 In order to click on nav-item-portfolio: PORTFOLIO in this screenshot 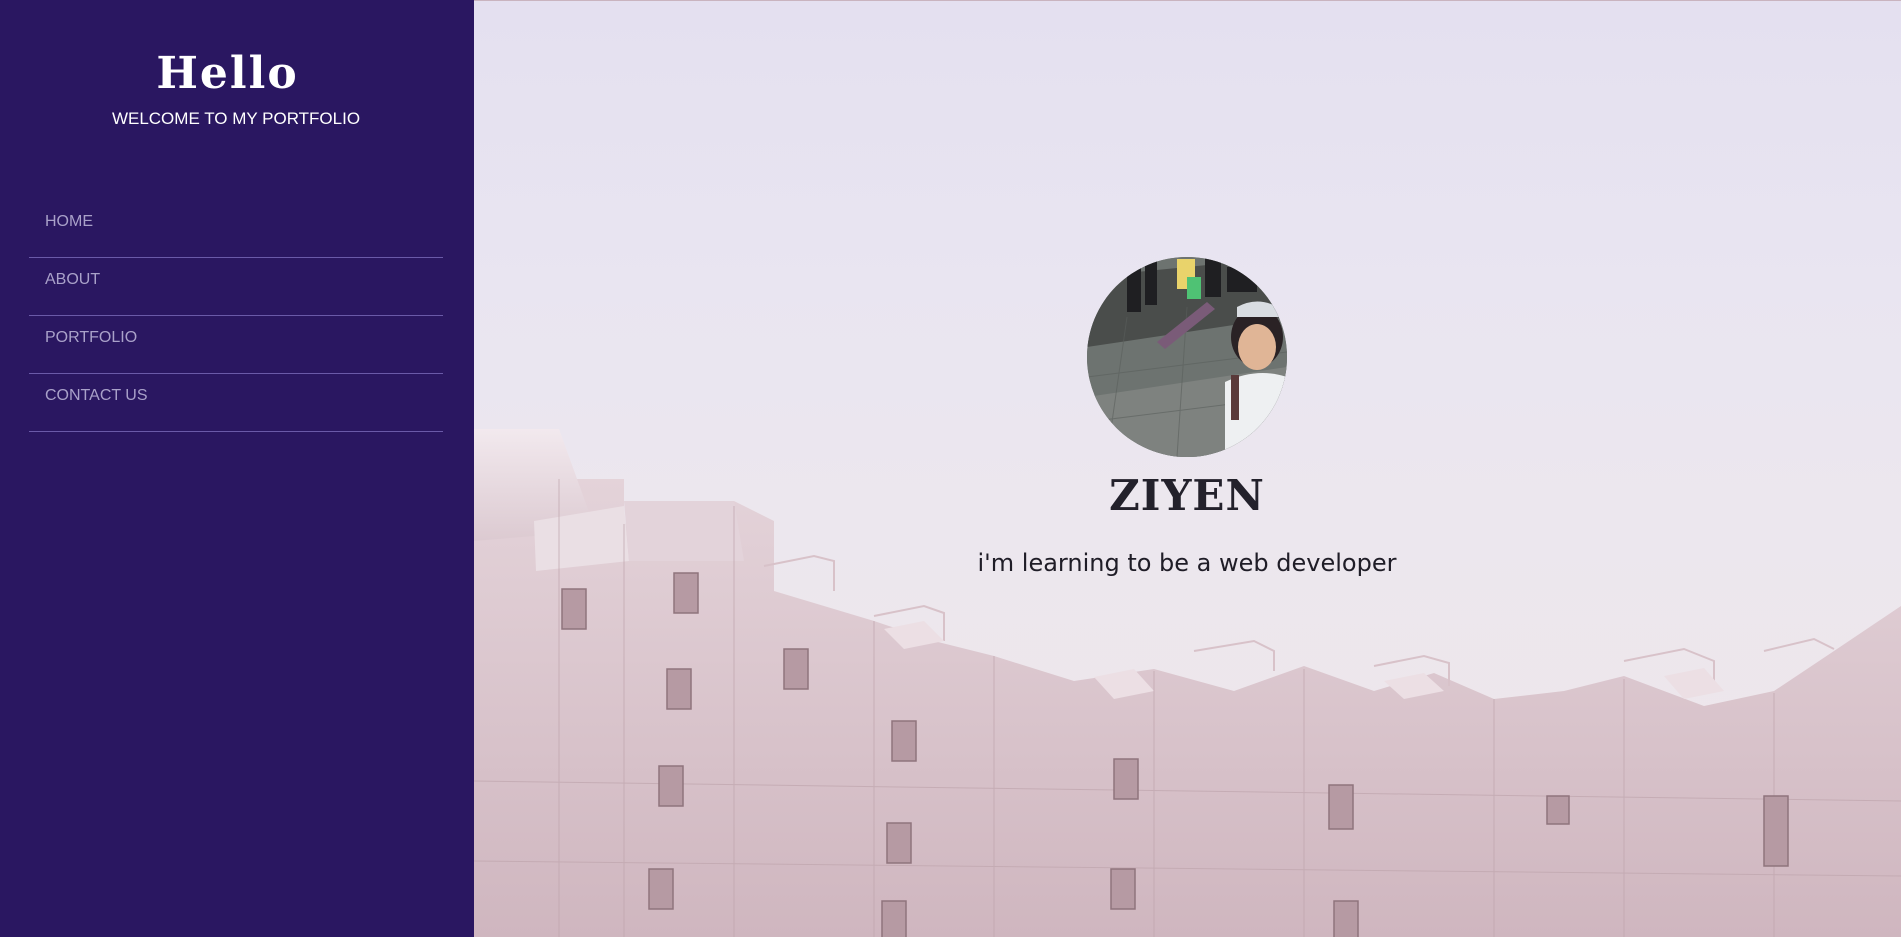, I will do `click(236, 345)`.